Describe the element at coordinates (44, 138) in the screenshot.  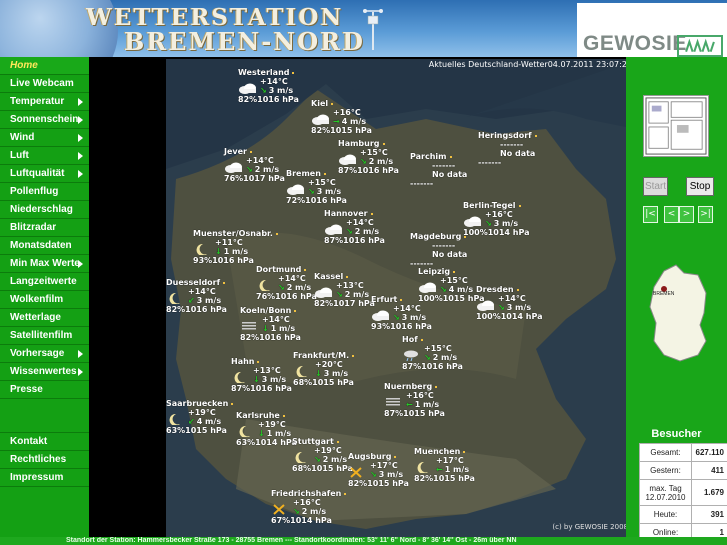
I see `nav-item-wind: Wind` at that location.